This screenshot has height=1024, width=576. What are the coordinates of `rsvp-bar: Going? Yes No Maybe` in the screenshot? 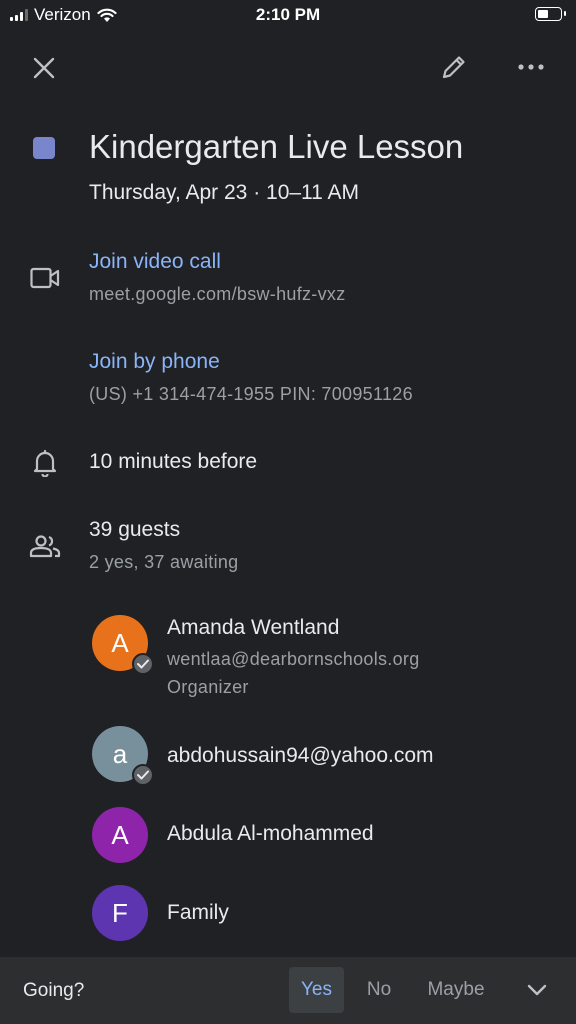 It's located at (288, 990).